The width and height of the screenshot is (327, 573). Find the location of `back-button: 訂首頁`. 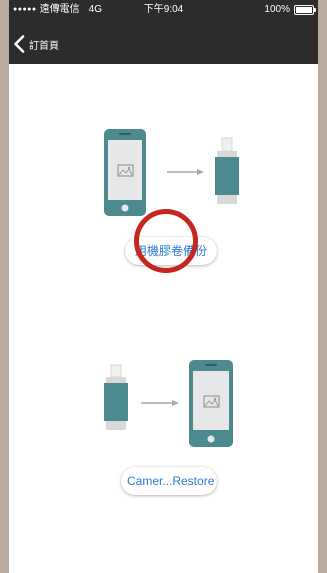

back-button: 訂首頁 is located at coordinates (36, 44).